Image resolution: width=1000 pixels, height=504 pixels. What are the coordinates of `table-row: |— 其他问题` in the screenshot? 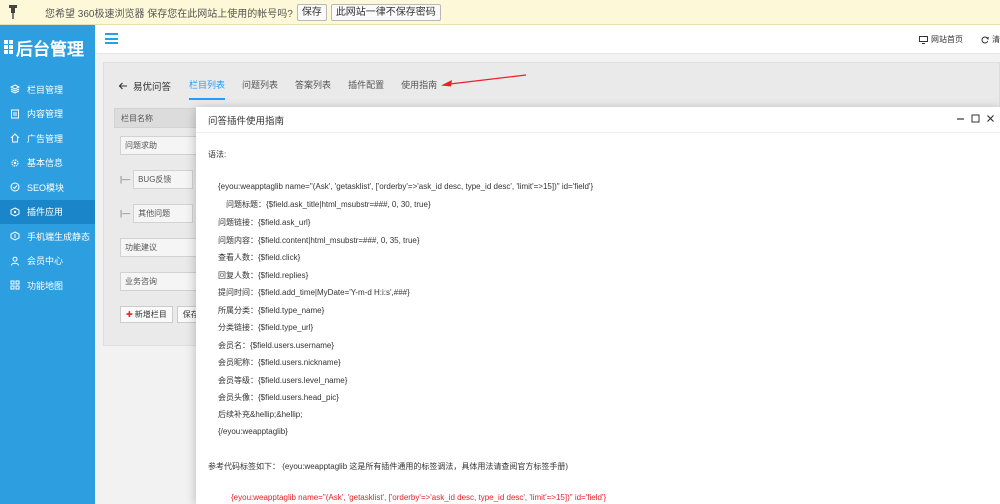 It's located at (159, 213).